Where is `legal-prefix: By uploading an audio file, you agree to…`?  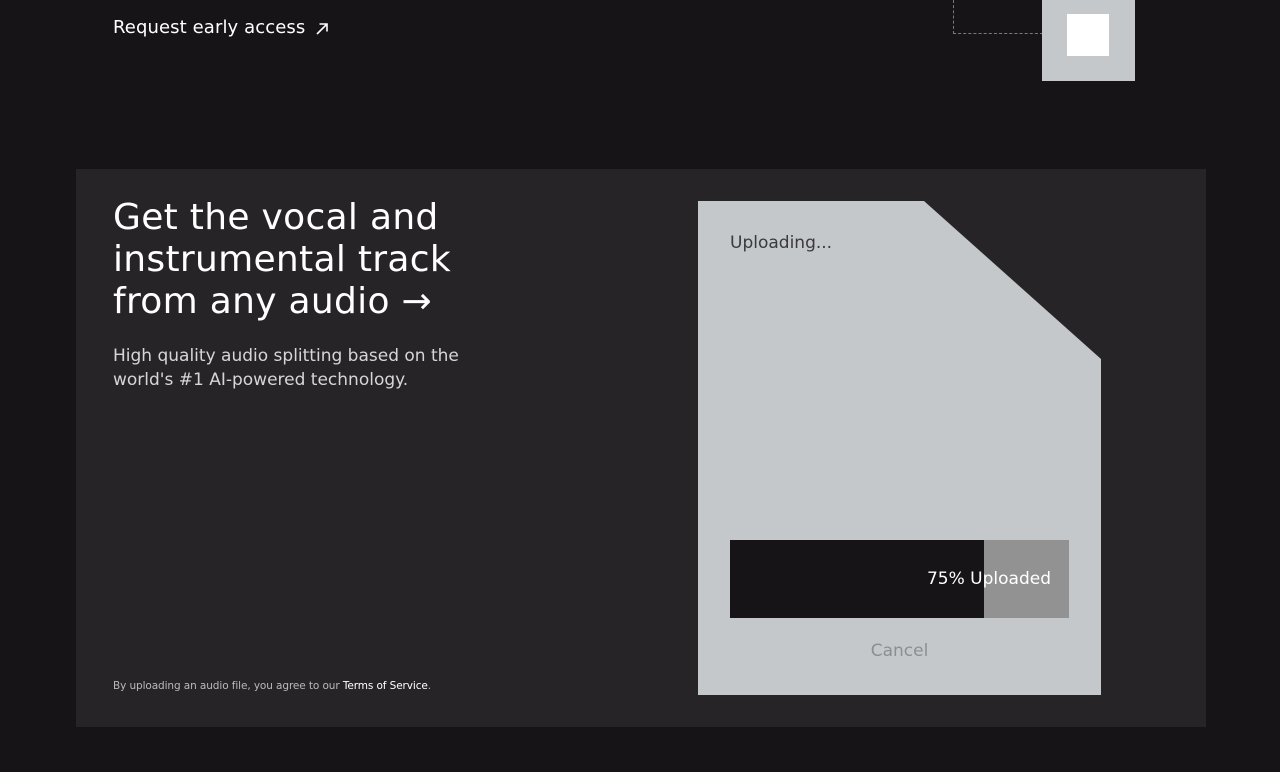
legal-prefix: By uploading an audio file, you agree to… is located at coordinates (228, 686).